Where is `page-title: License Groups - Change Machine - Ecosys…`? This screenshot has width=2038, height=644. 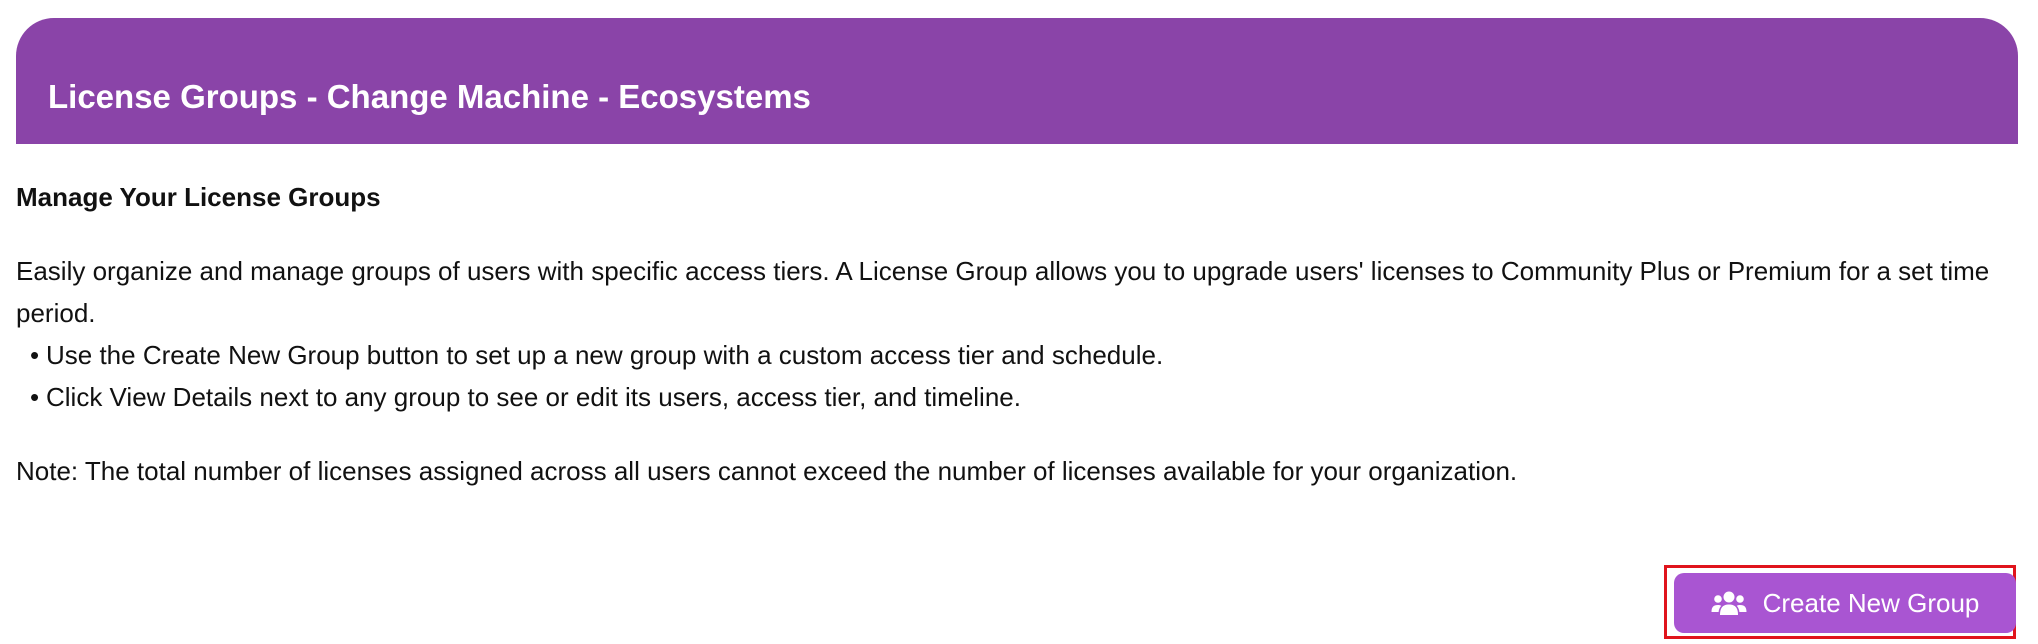
page-title: License Groups - Change Machine - Ecosys… is located at coordinates (429, 96).